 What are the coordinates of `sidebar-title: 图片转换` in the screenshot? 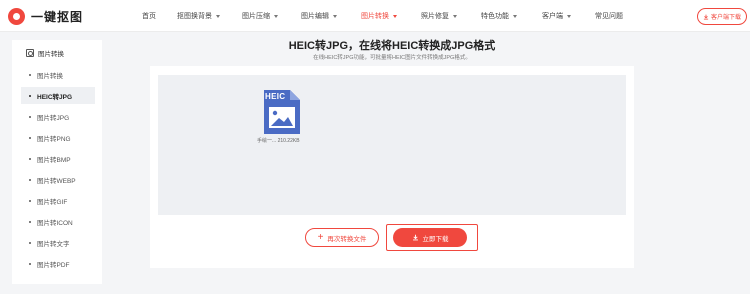 It's located at (45, 53).